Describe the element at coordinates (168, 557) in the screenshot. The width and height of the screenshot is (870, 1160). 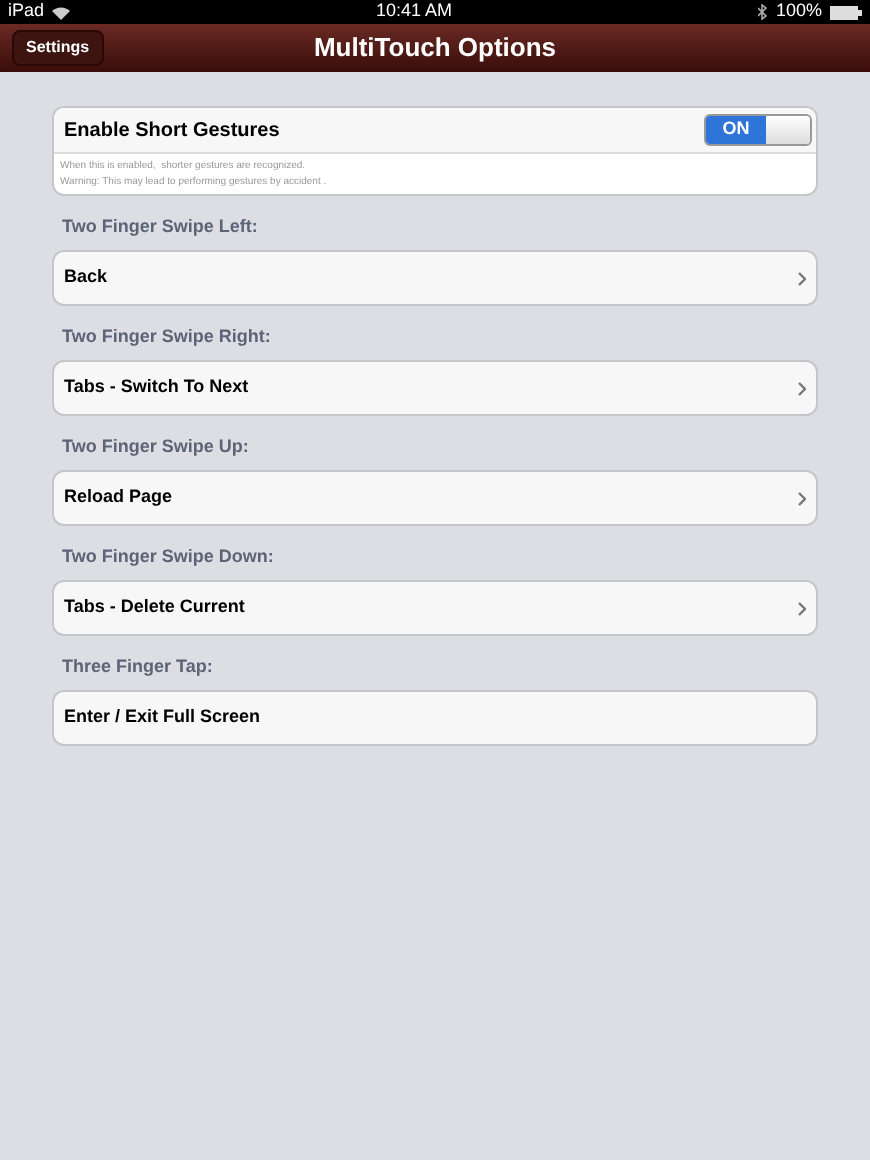
I see `section-header: Two Finger Swipe Down:` at that location.